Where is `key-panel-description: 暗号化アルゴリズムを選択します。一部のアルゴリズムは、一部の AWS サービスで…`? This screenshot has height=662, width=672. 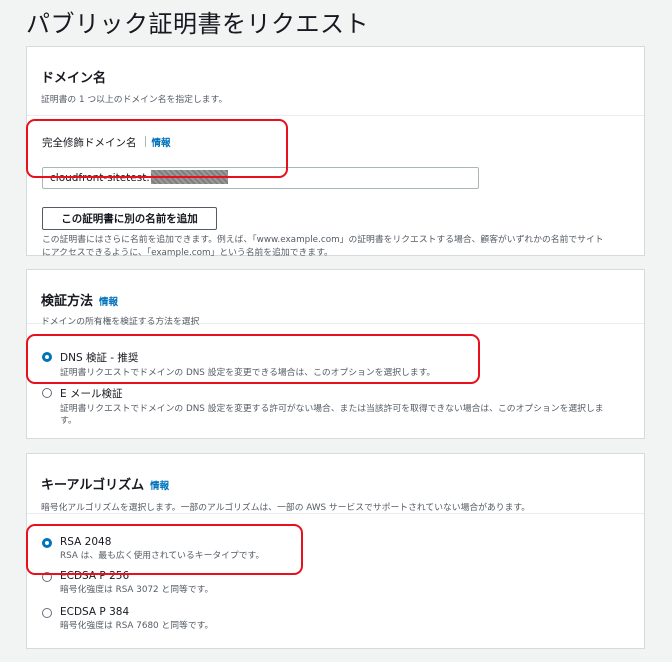
key-panel-description: 暗号化アルゴリズムを選択します。一部のアルゴリズムは、一部の AWS サービスで… is located at coordinates (286, 508).